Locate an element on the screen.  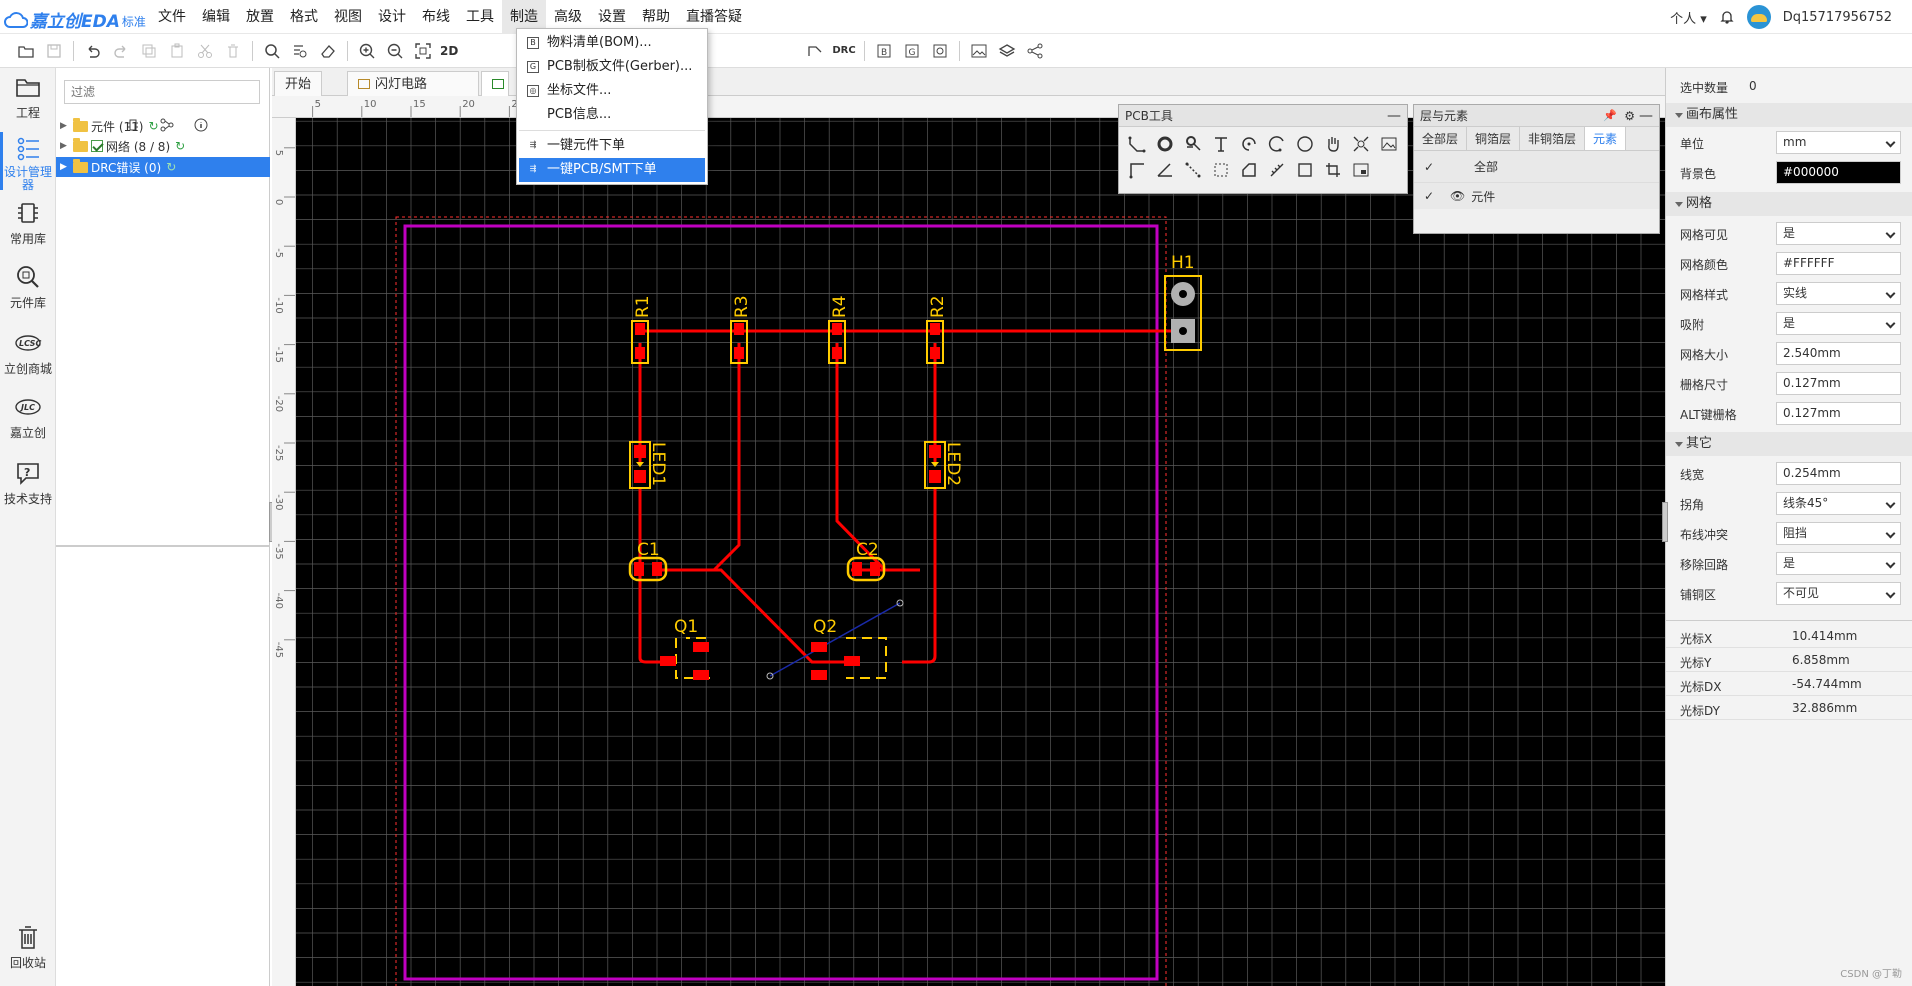
menu-route: 布线 is located at coordinates (436, 17).